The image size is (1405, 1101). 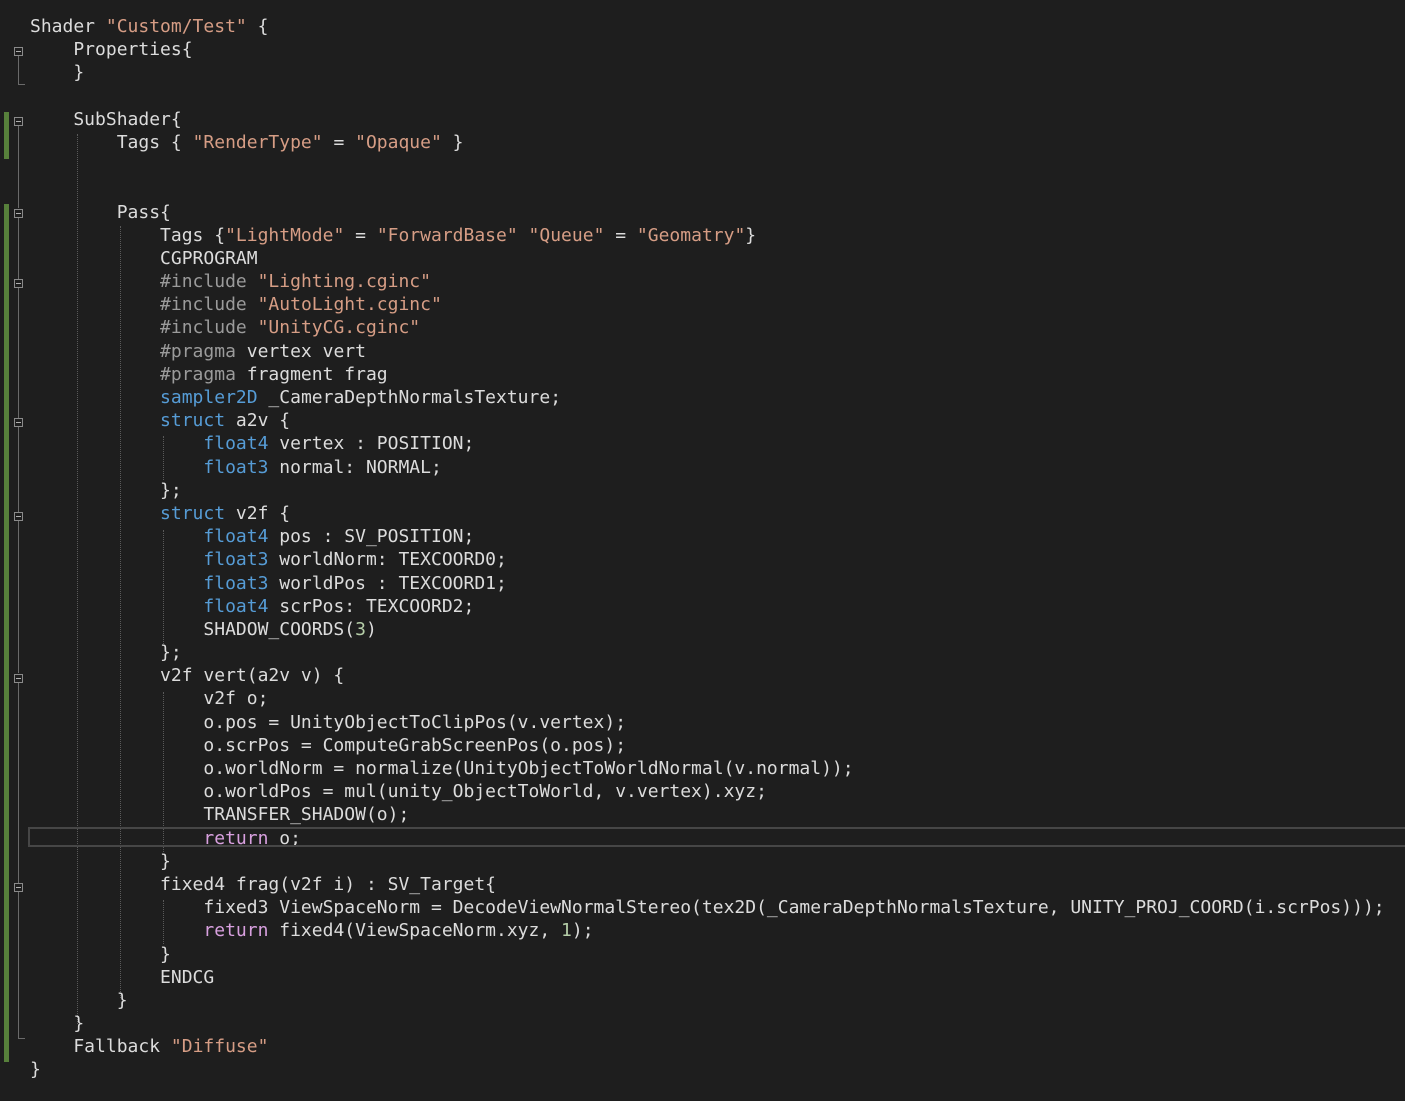 I want to click on code-line: CGPROGRAM, so click(x=717, y=258).